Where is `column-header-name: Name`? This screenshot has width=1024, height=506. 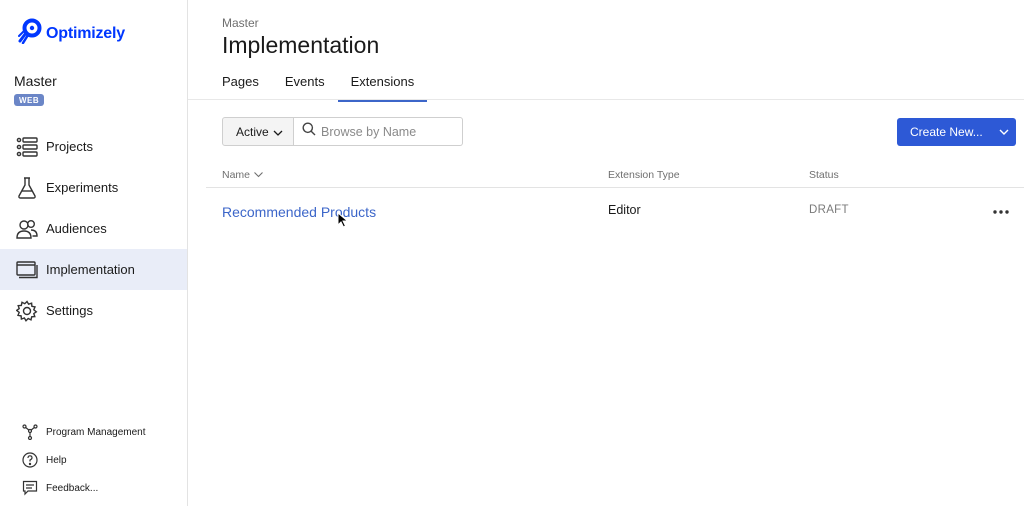
column-header-name: Name is located at coordinates (242, 175).